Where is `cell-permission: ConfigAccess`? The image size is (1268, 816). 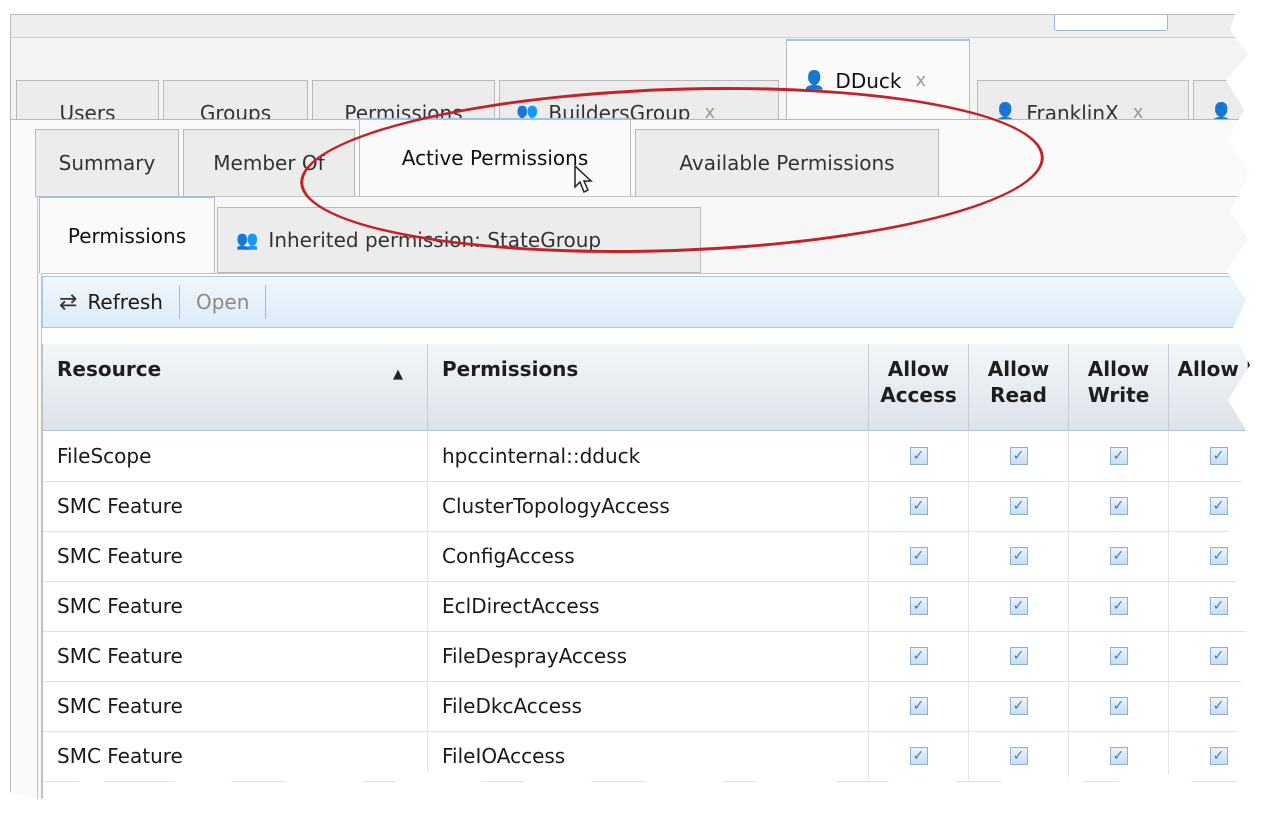 cell-permission: ConfigAccess is located at coordinates (648, 556).